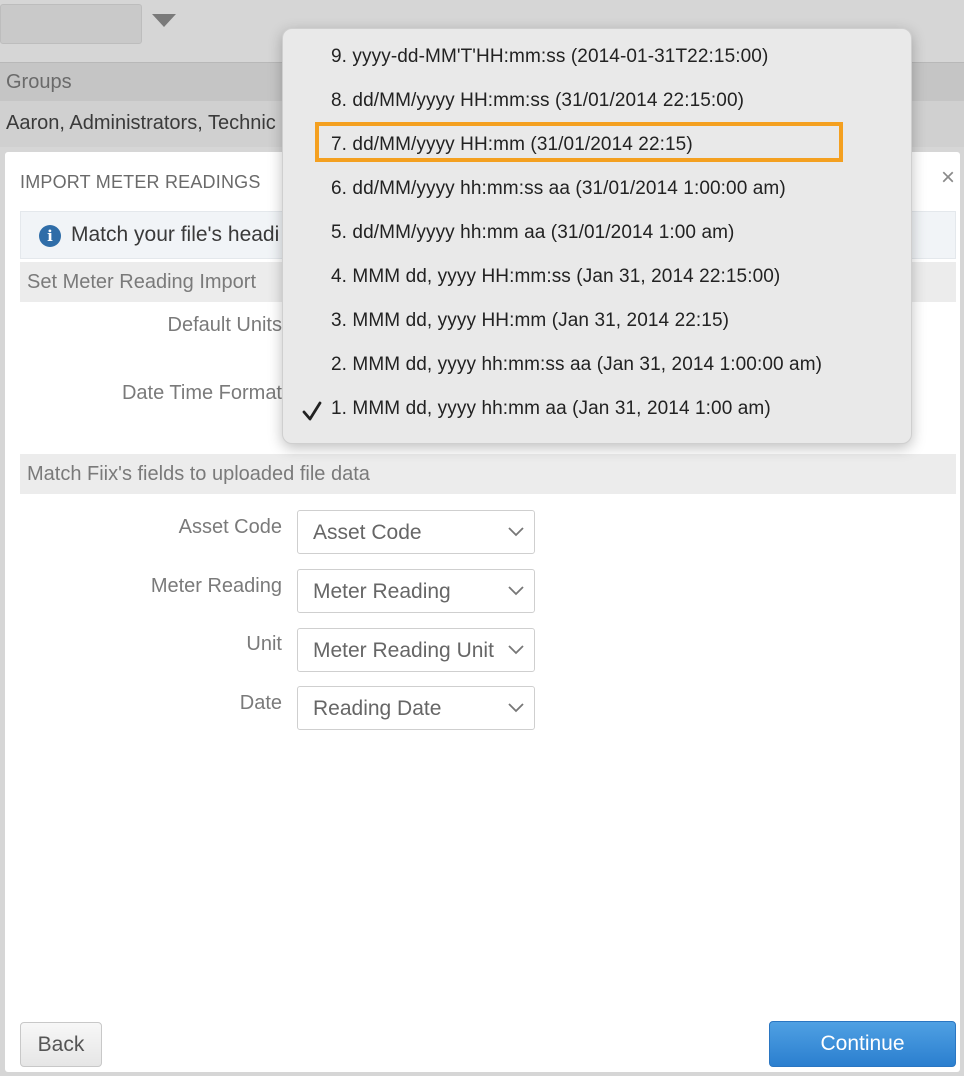 The height and width of the screenshot is (1076, 964). What do you see at coordinates (377, 708) in the screenshot?
I see `date-select-value: Reading Date` at bounding box center [377, 708].